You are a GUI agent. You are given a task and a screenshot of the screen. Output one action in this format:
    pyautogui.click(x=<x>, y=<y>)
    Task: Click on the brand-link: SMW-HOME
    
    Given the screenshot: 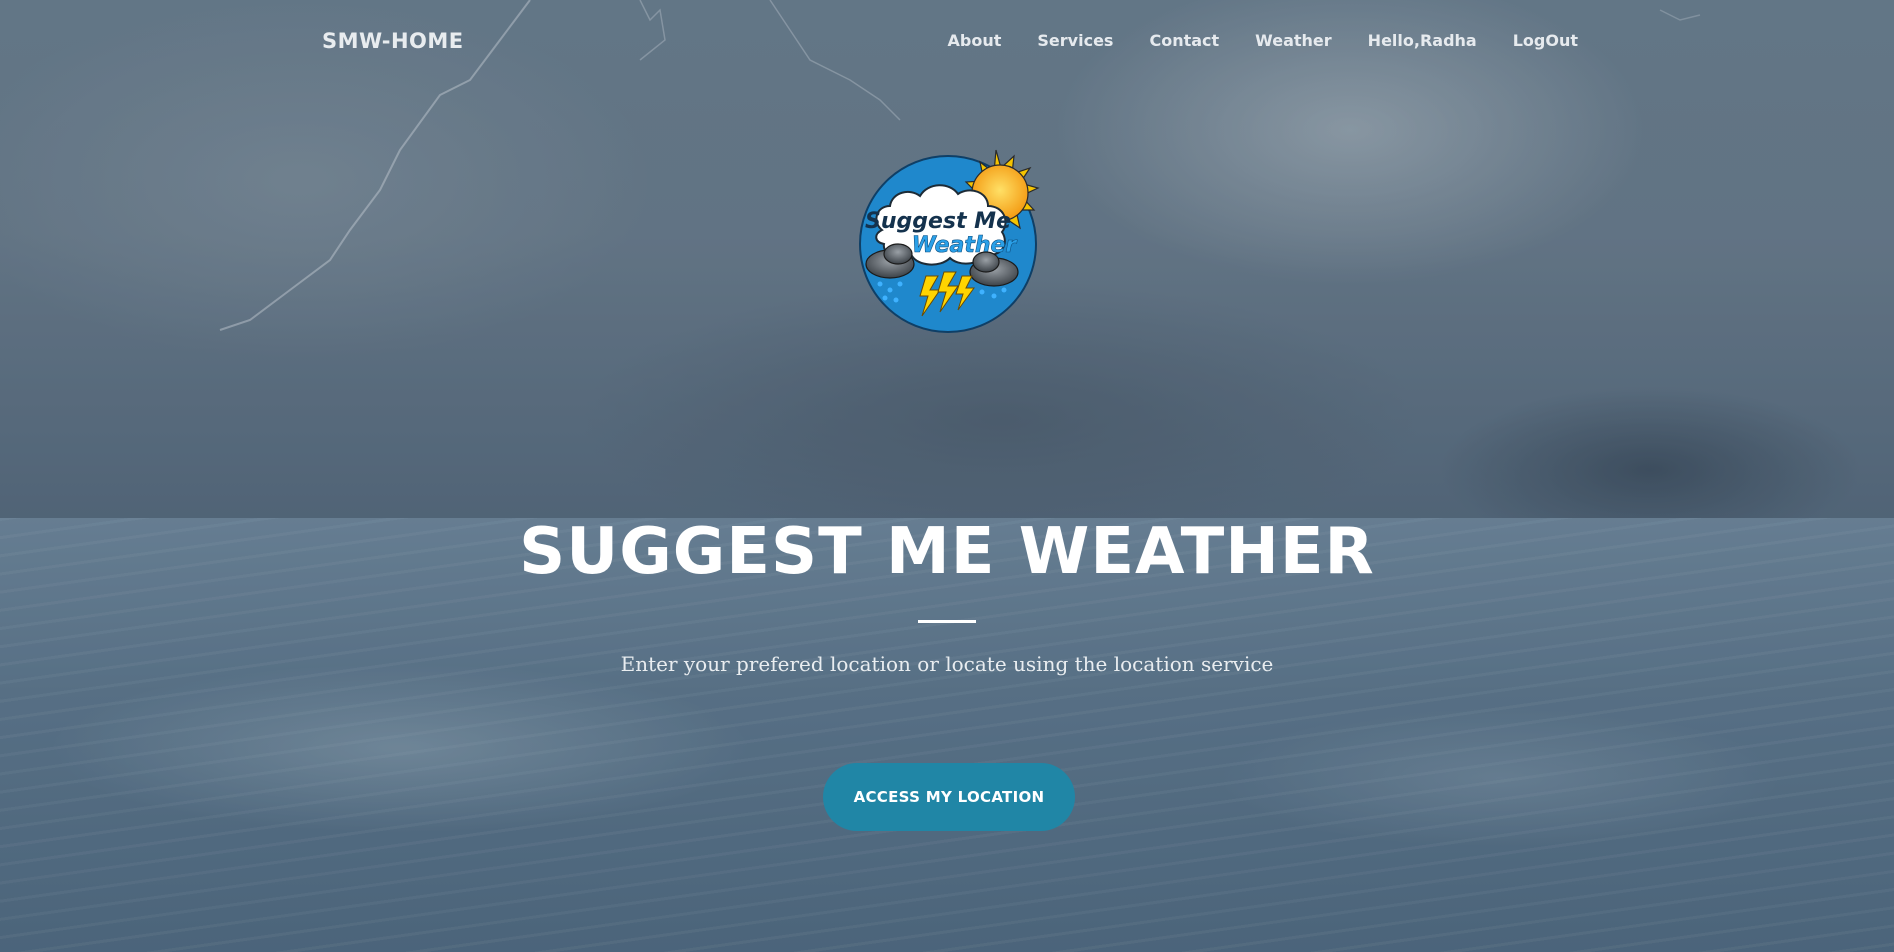 What is the action you would take?
    pyautogui.click(x=393, y=41)
    